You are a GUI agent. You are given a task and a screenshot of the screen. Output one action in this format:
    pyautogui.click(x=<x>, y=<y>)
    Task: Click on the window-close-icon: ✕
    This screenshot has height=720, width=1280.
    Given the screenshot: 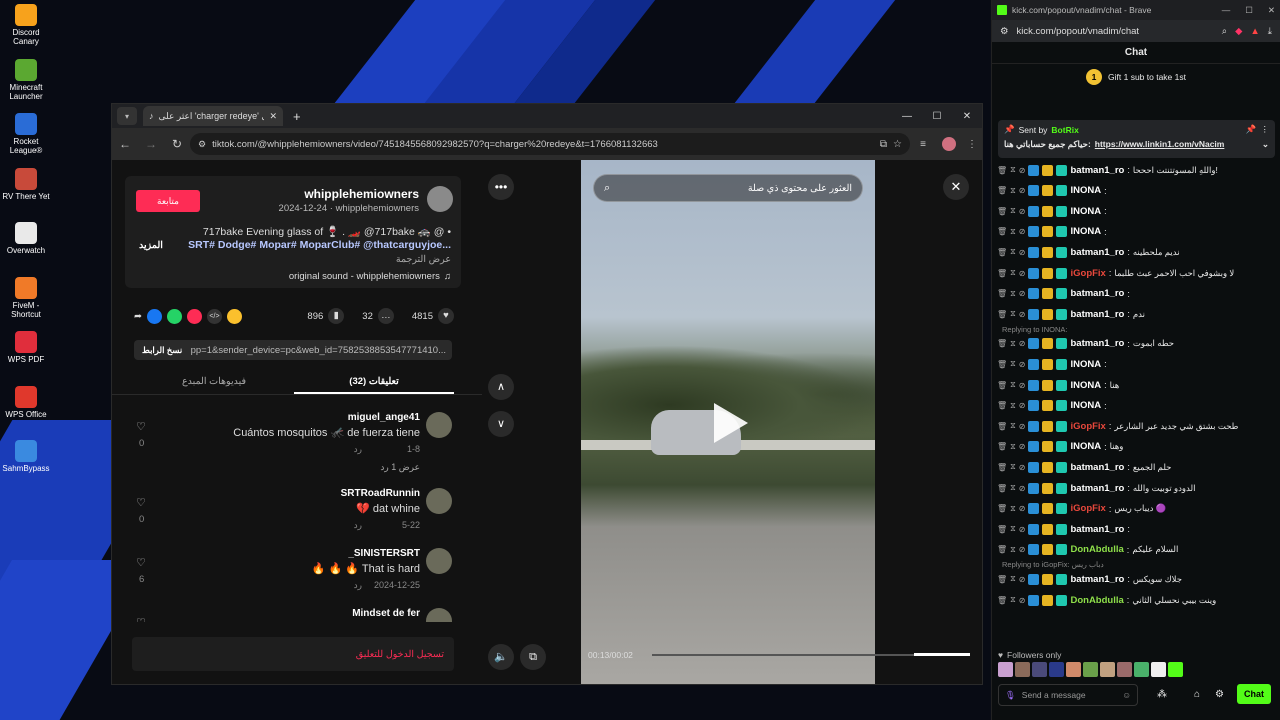 What is the action you would take?
    pyautogui.click(x=967, y=116)
    